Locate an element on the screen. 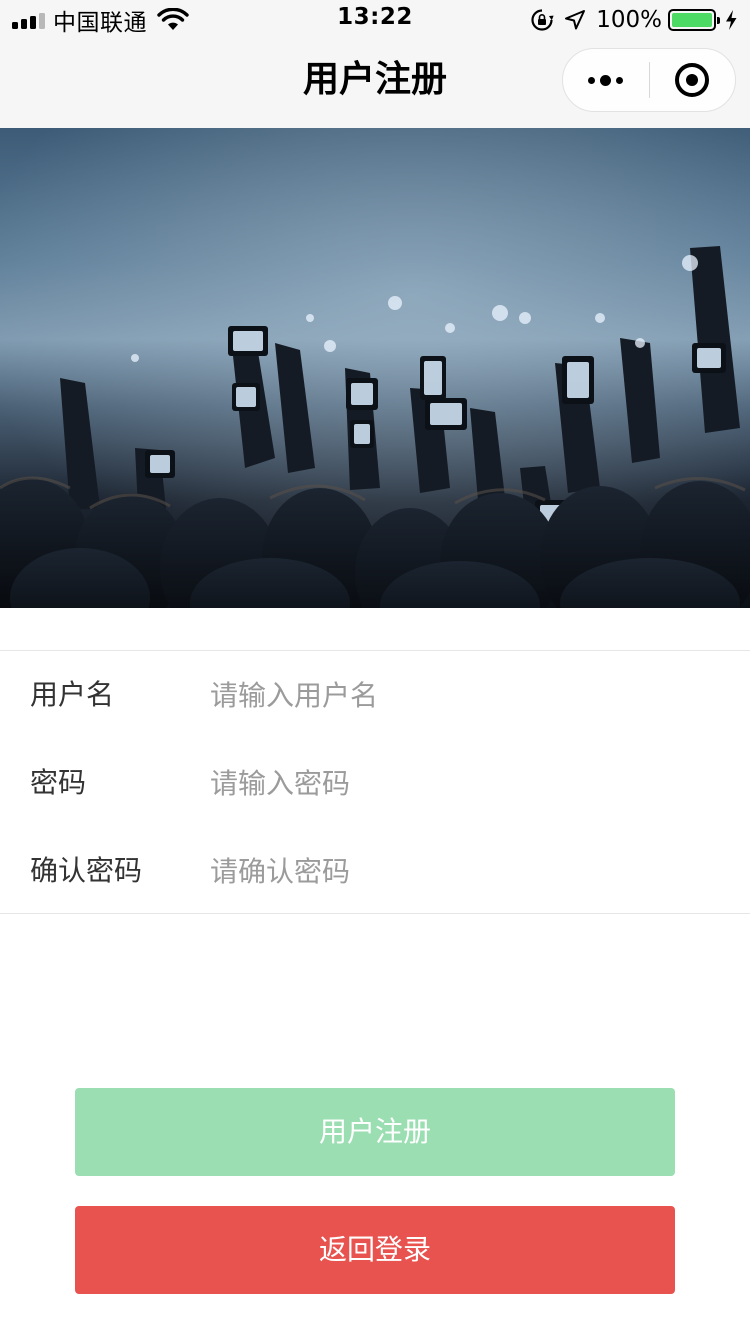 The image size is (750, 1334). form-row-username: 用户名 is located at coordinates (375, 695).